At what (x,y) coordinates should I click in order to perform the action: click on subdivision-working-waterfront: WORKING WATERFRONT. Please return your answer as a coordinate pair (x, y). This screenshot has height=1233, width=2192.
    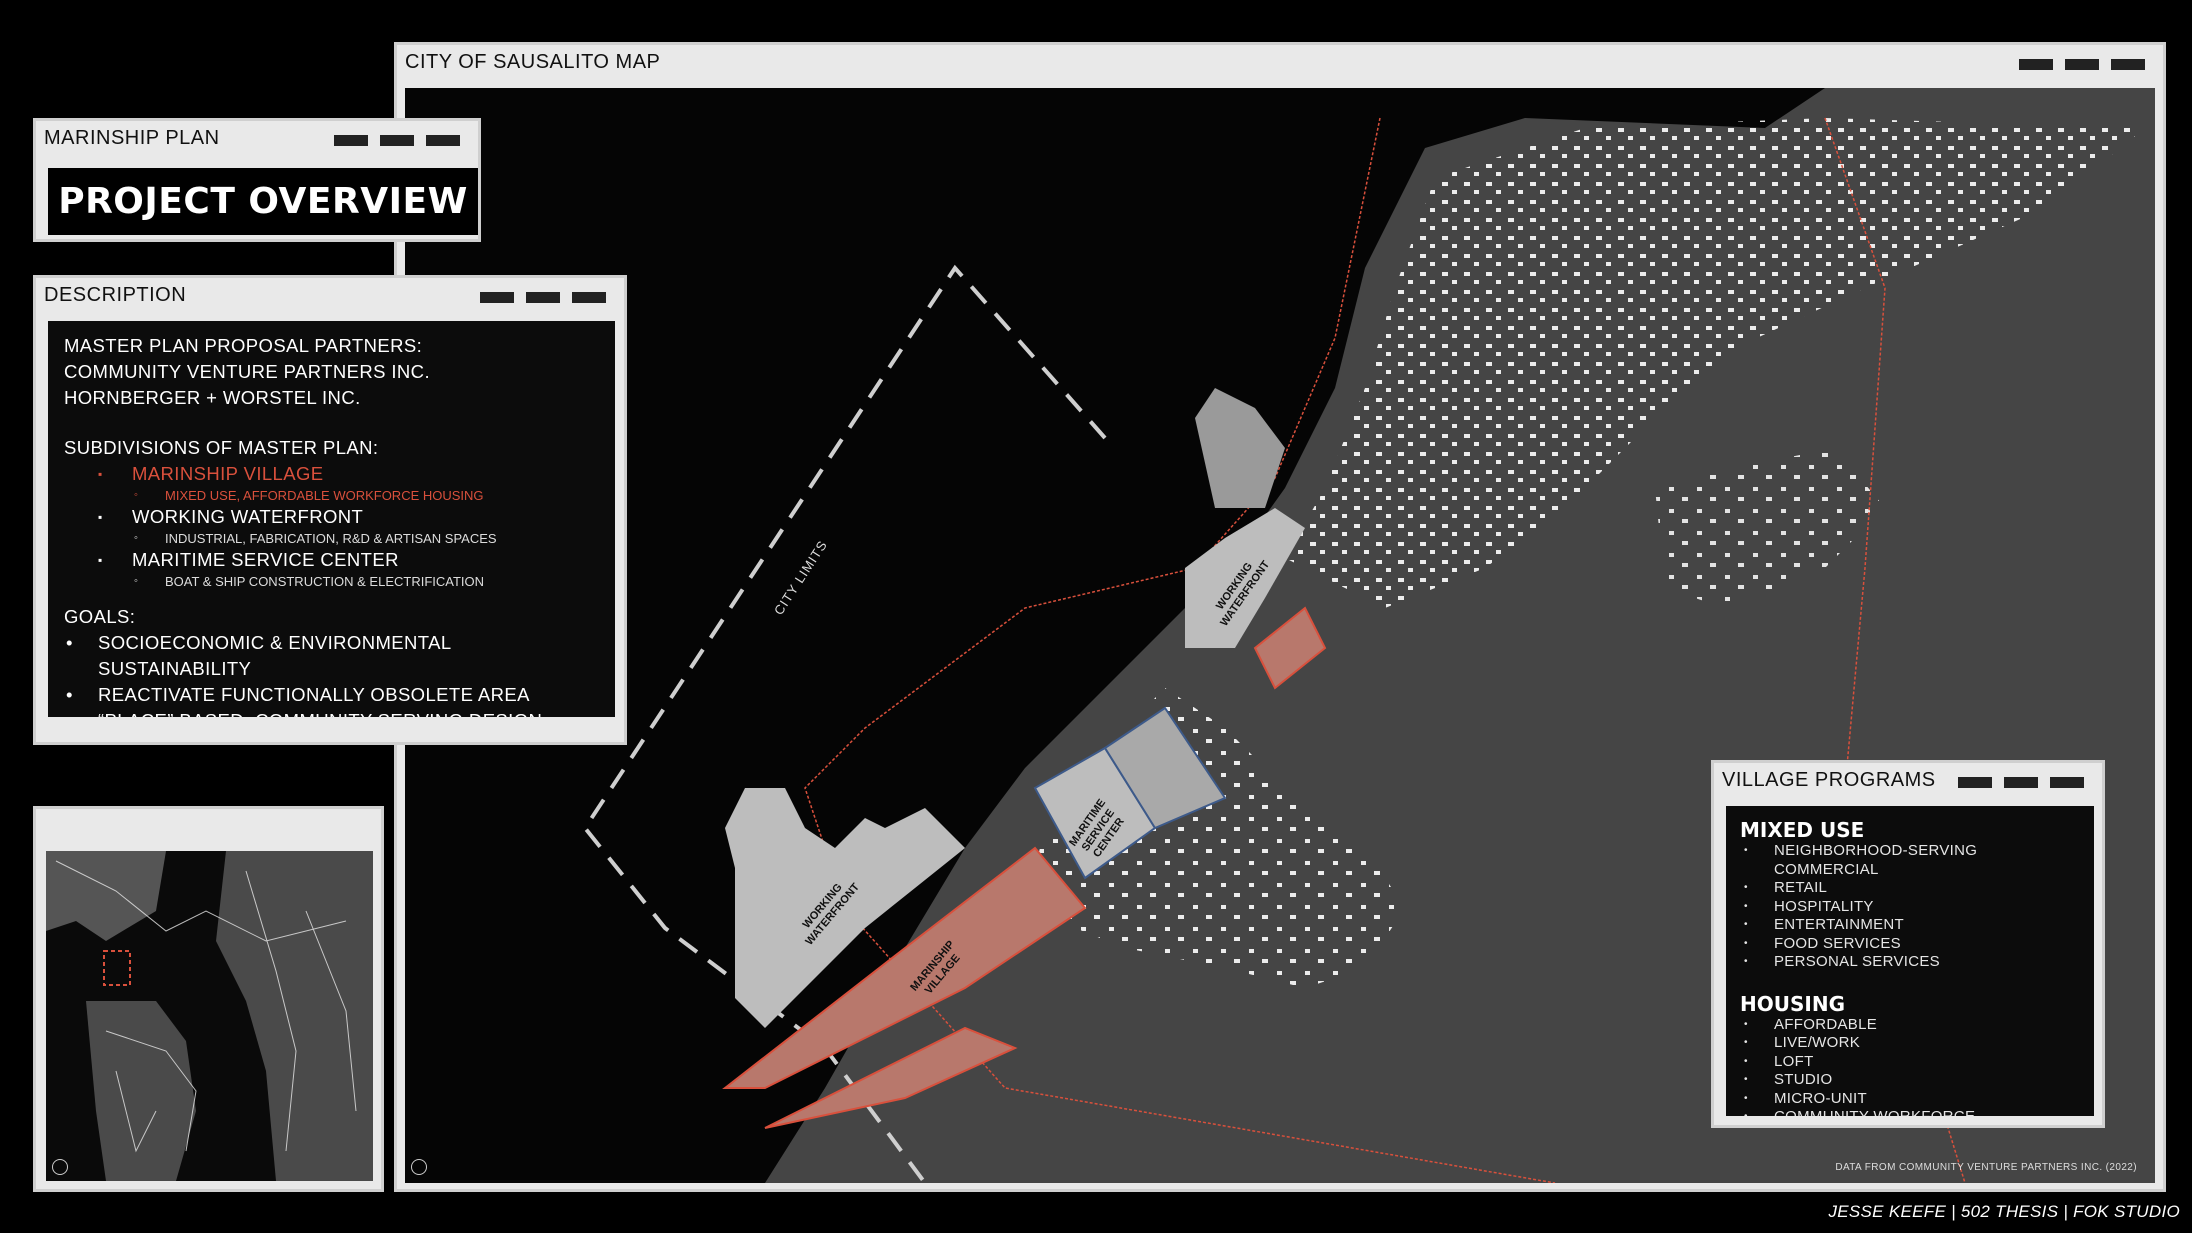
    Looking at the image, I should click on (331, 517).